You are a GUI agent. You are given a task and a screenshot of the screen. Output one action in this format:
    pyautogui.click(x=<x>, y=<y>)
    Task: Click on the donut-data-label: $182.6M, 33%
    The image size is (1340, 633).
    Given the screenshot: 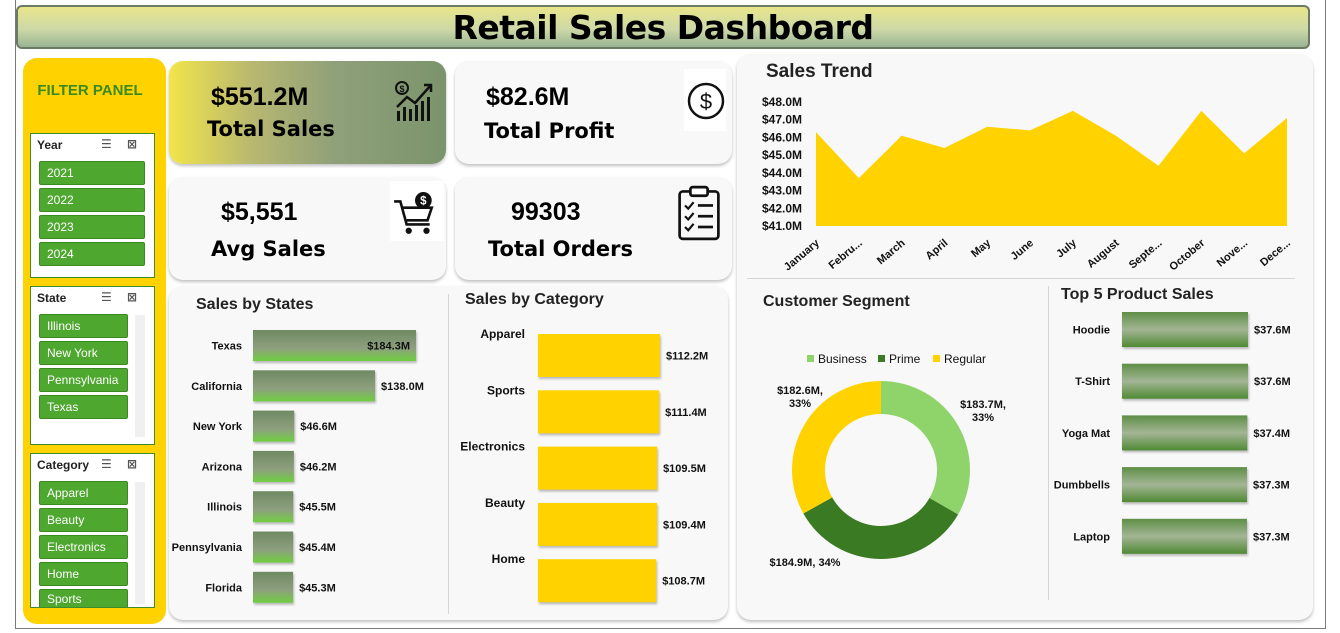 What is the action you would take?
    pyautogui.click(x=800, y=397)
    